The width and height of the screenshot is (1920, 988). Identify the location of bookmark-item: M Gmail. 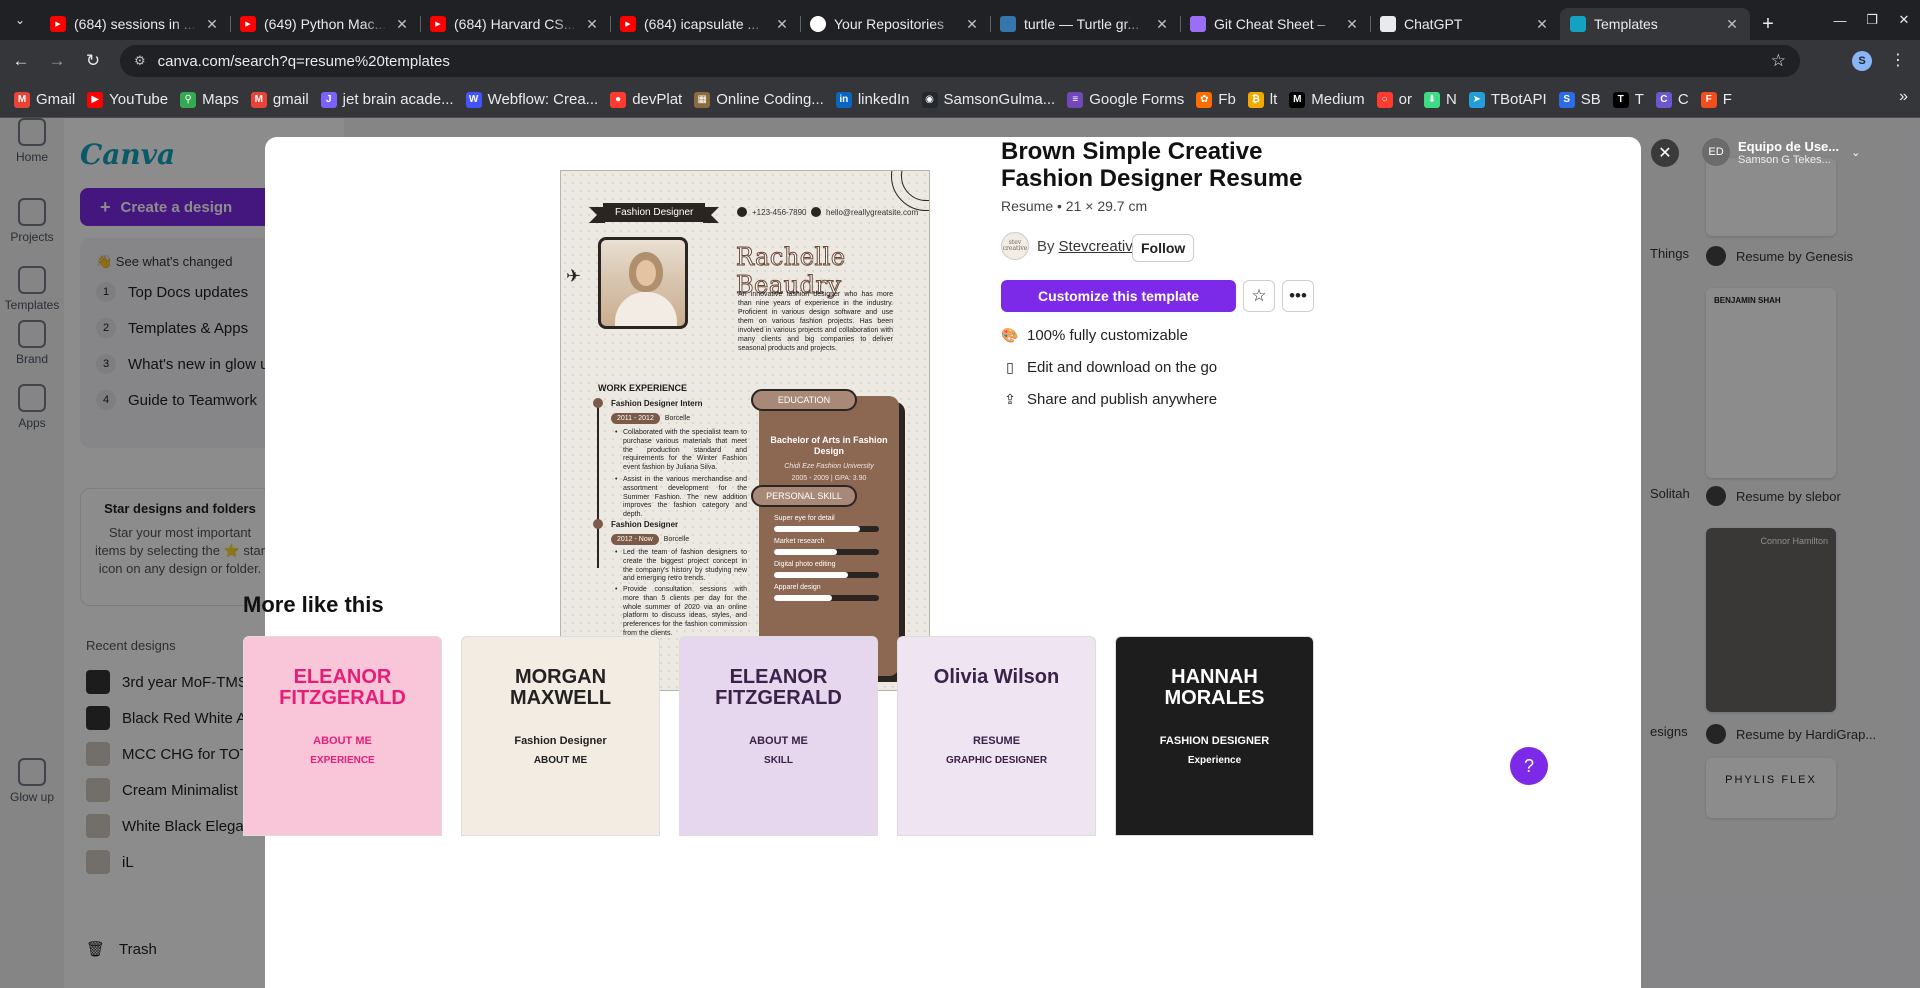
(44, 100).